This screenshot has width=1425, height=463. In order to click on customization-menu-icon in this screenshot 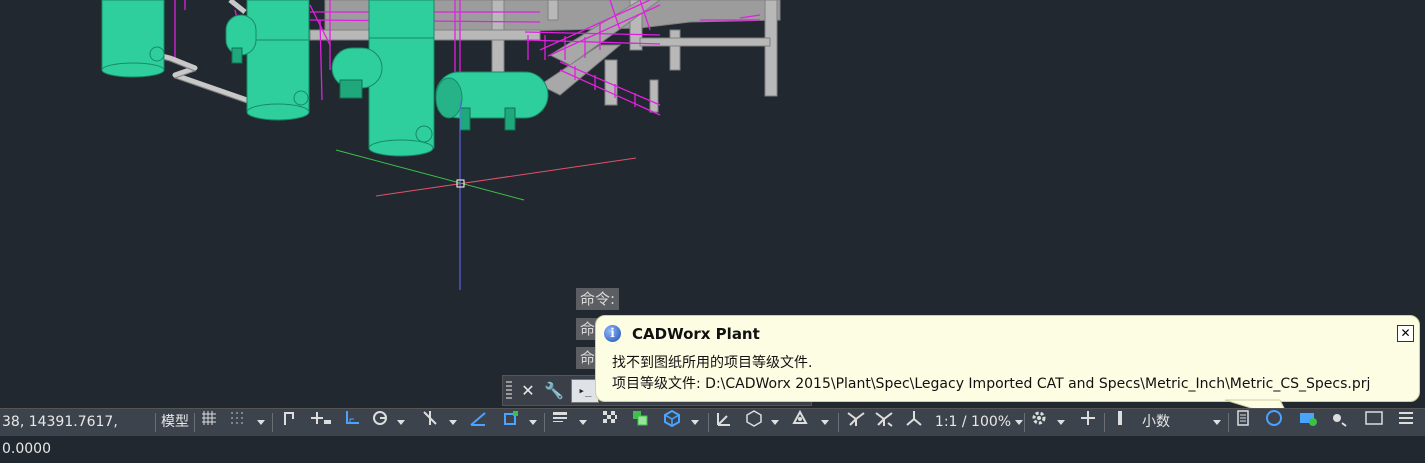, I will do `click(1406, 422)`.